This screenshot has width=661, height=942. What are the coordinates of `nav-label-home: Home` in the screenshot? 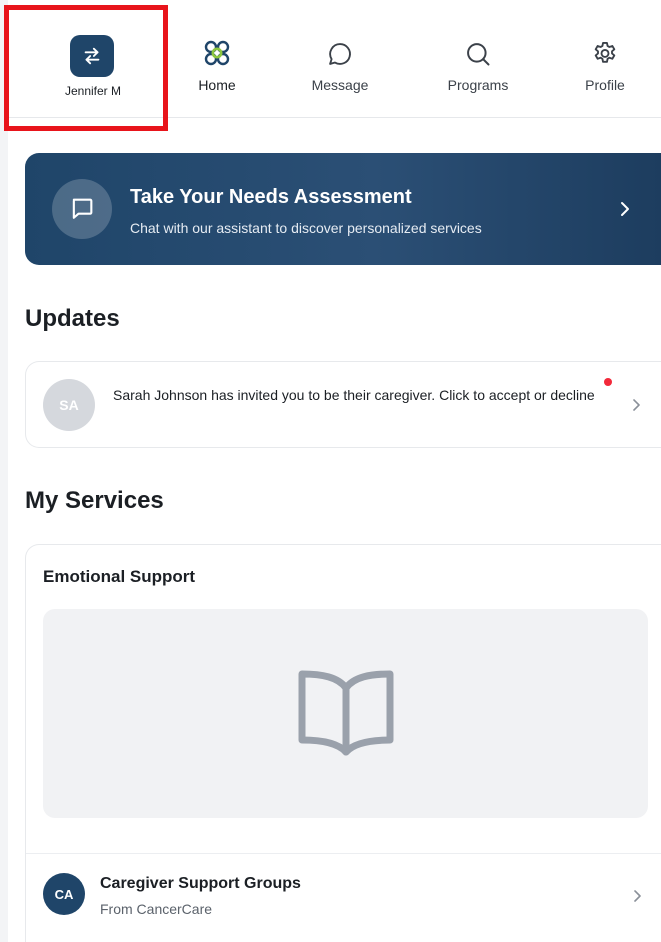 It's located at (217, 85).